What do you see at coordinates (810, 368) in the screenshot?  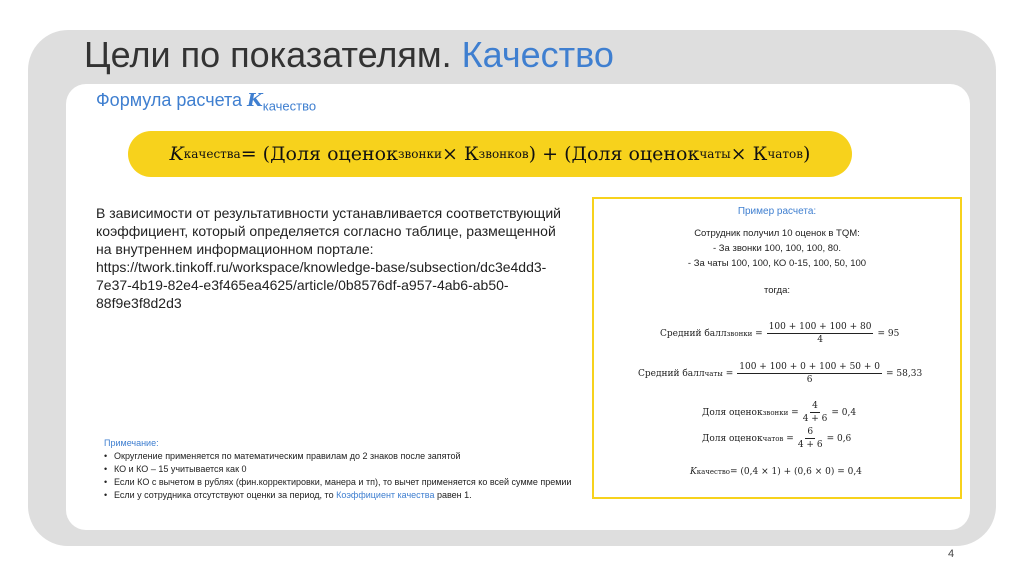 I see `fraction-numerator: 100 + 100 + 0 + 100 + 50 + 0` at bounding box center [810, 368].